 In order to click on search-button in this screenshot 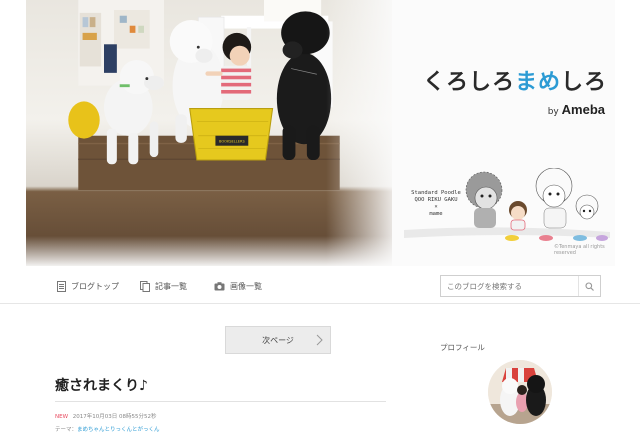, I will do `click(589, 286)`.